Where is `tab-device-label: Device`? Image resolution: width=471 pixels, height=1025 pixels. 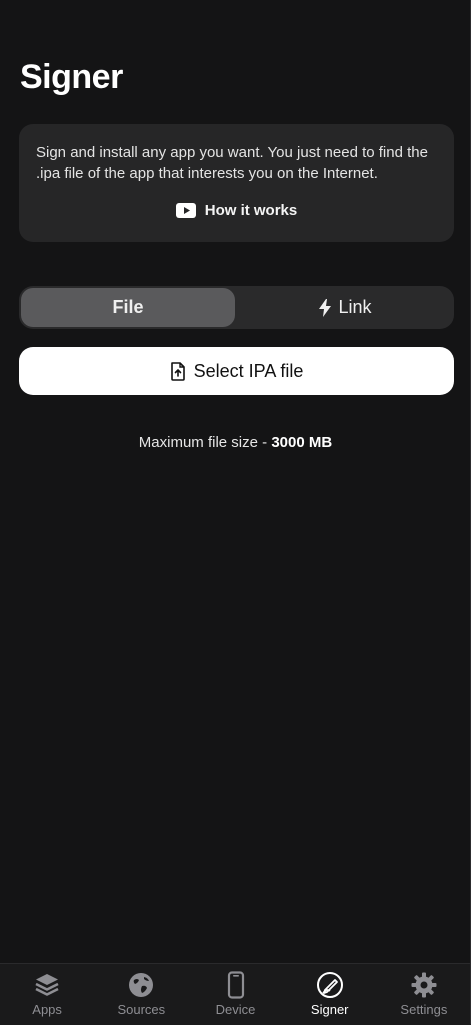 tab-device-label: Device is located at coordinates (235, 1009).